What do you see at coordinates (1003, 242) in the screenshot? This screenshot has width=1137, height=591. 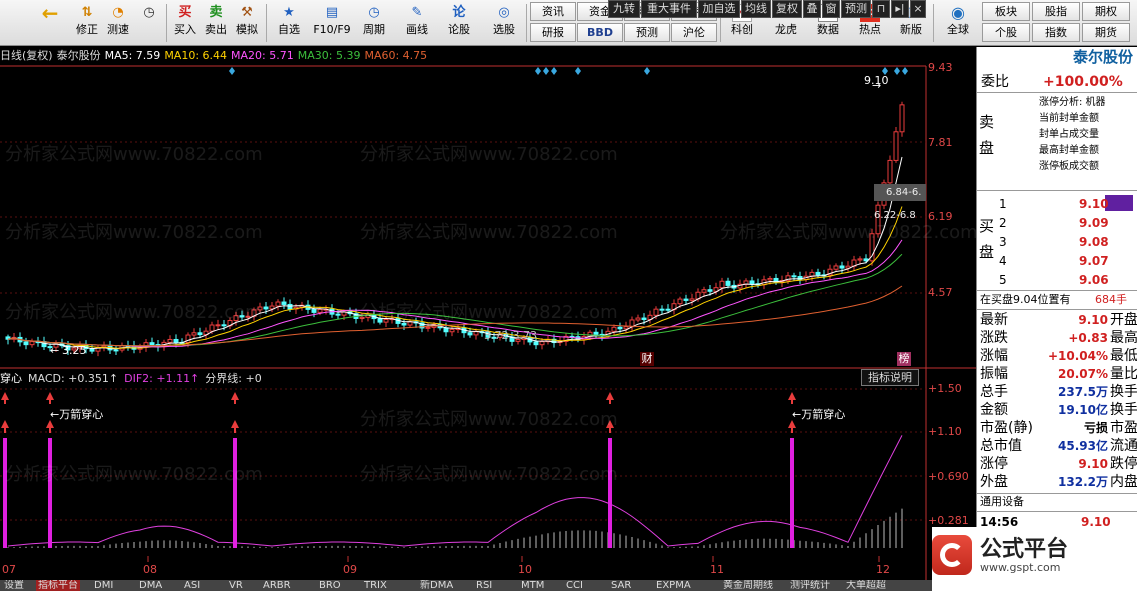 I see `bid-level: 3` at bounding box center [1003, 242].